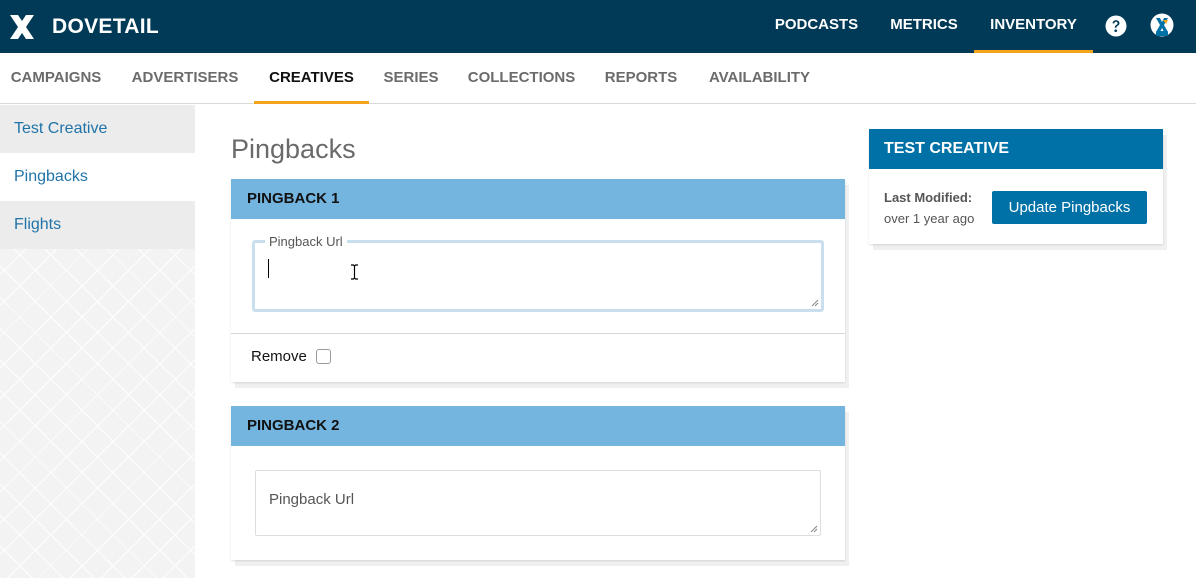 The height and width of the screenshot is (578, 1196). I want to click on subnav-advertisers: ADVERTISERS, so click(185, 78).